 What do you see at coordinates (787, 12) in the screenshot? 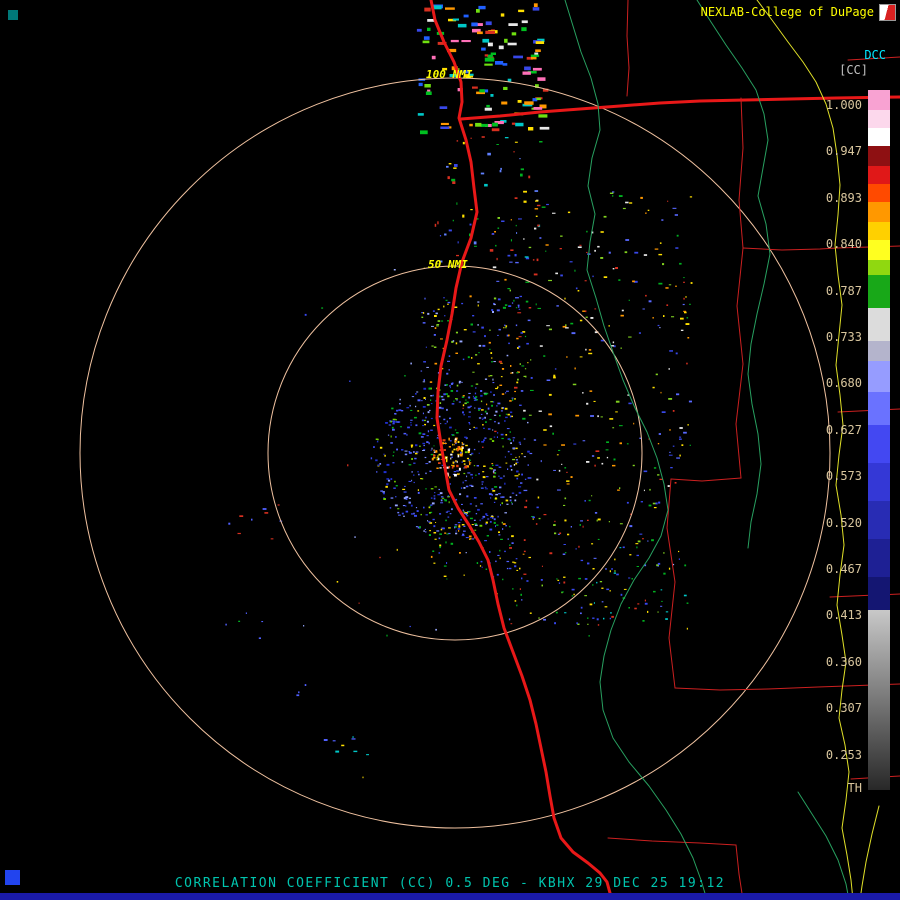
I see `brand-text: NEXLAB-College of DuPage` at bounding box center [787, 12].